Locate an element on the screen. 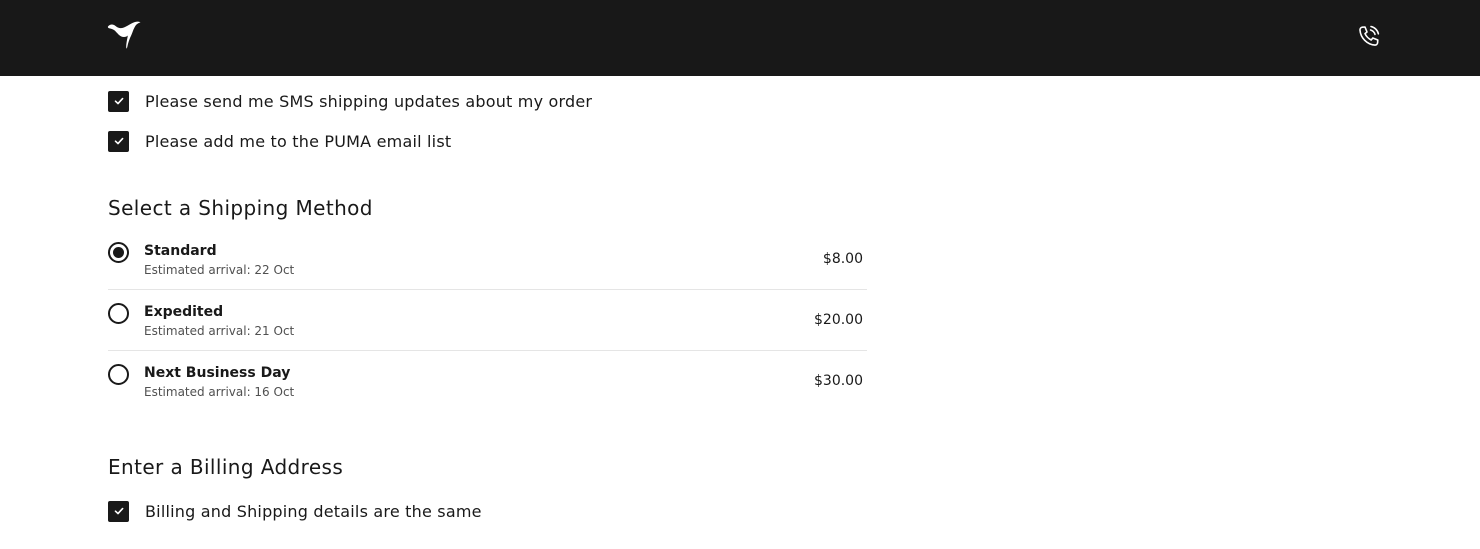 The image size is (1480, 549). shipping-option-eta: Estimated arrival: 22 Oct is located at coordinates (219, 270).